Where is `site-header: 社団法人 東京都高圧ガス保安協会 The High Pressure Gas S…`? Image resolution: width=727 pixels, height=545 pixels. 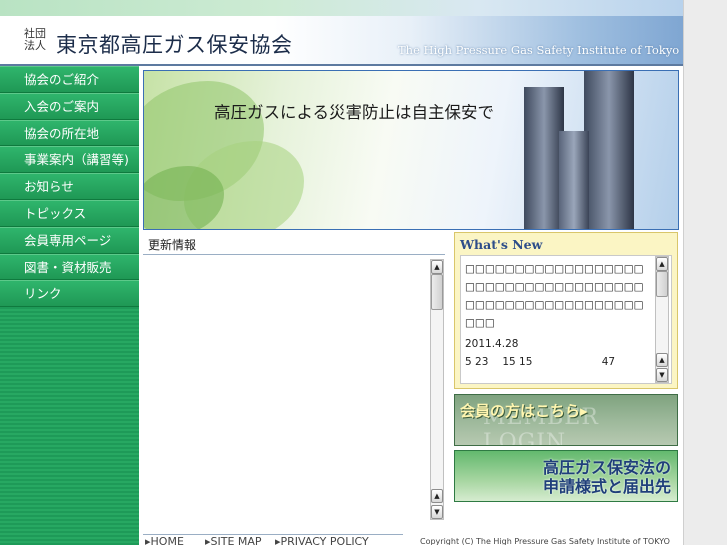
site-header: 社団法人 東京都高圧ガス保安協会 The High Pressure Gas S… is located at coordinates (341, 32).